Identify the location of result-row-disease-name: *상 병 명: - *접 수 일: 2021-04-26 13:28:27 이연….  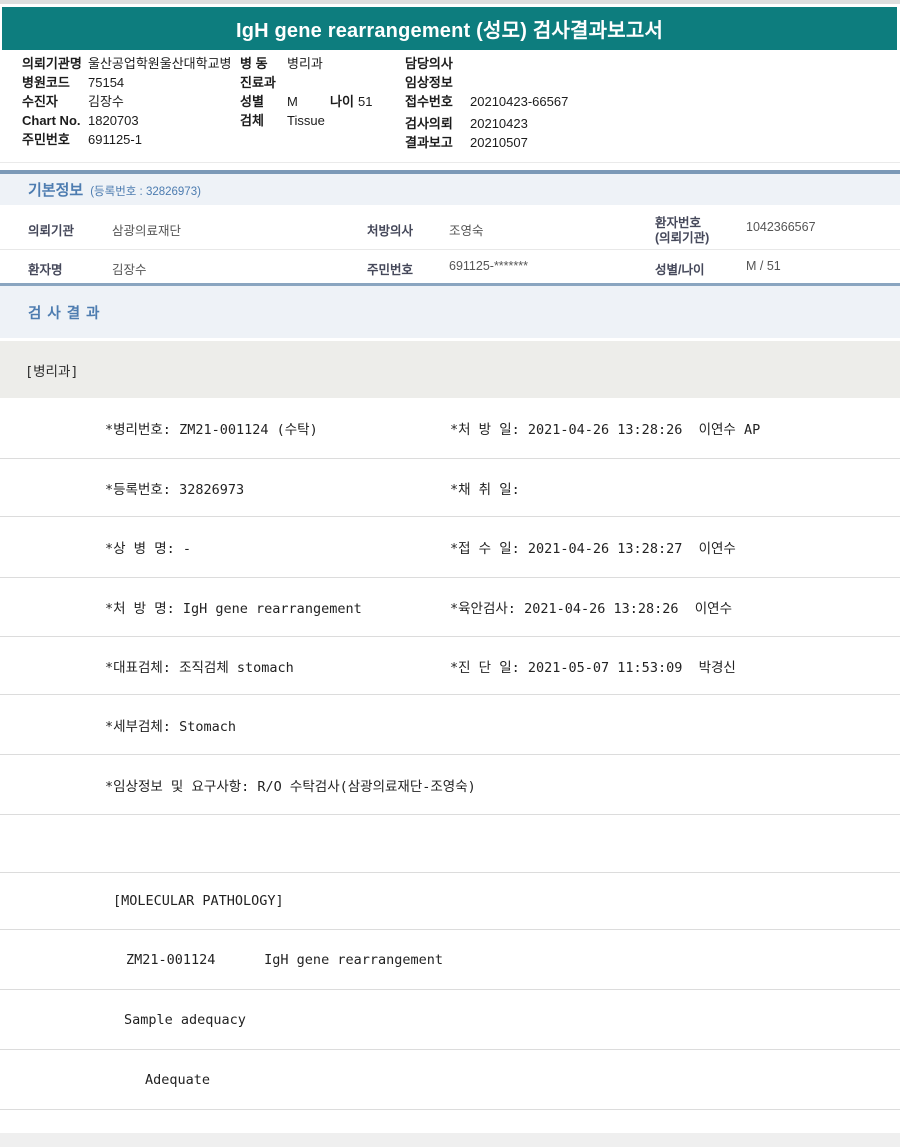
(450, 547).